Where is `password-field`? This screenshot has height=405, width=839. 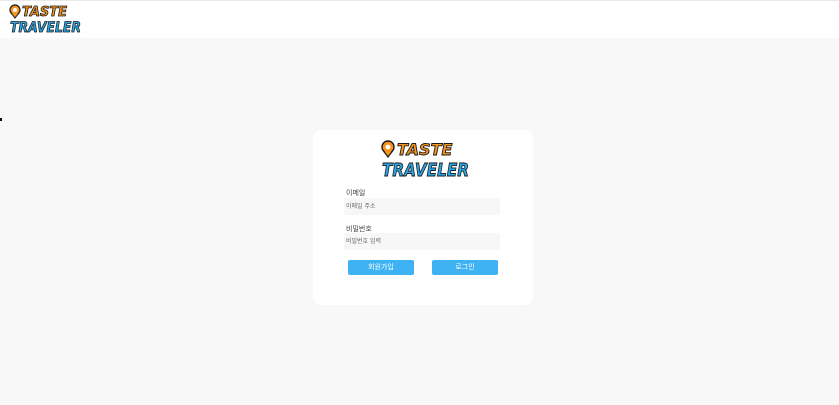
password-field is located at coordinates (422, 241).